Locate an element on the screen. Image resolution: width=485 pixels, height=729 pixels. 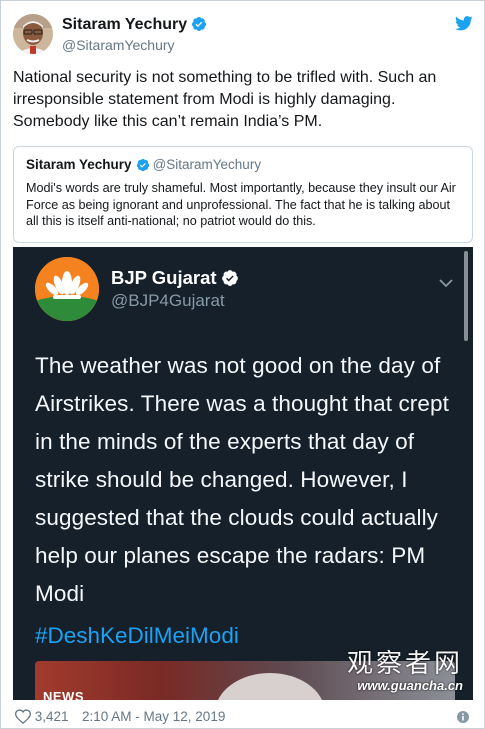
tweet-header: Sitaram Yechury @SitaramYechury is located at coordinates (243, 36).